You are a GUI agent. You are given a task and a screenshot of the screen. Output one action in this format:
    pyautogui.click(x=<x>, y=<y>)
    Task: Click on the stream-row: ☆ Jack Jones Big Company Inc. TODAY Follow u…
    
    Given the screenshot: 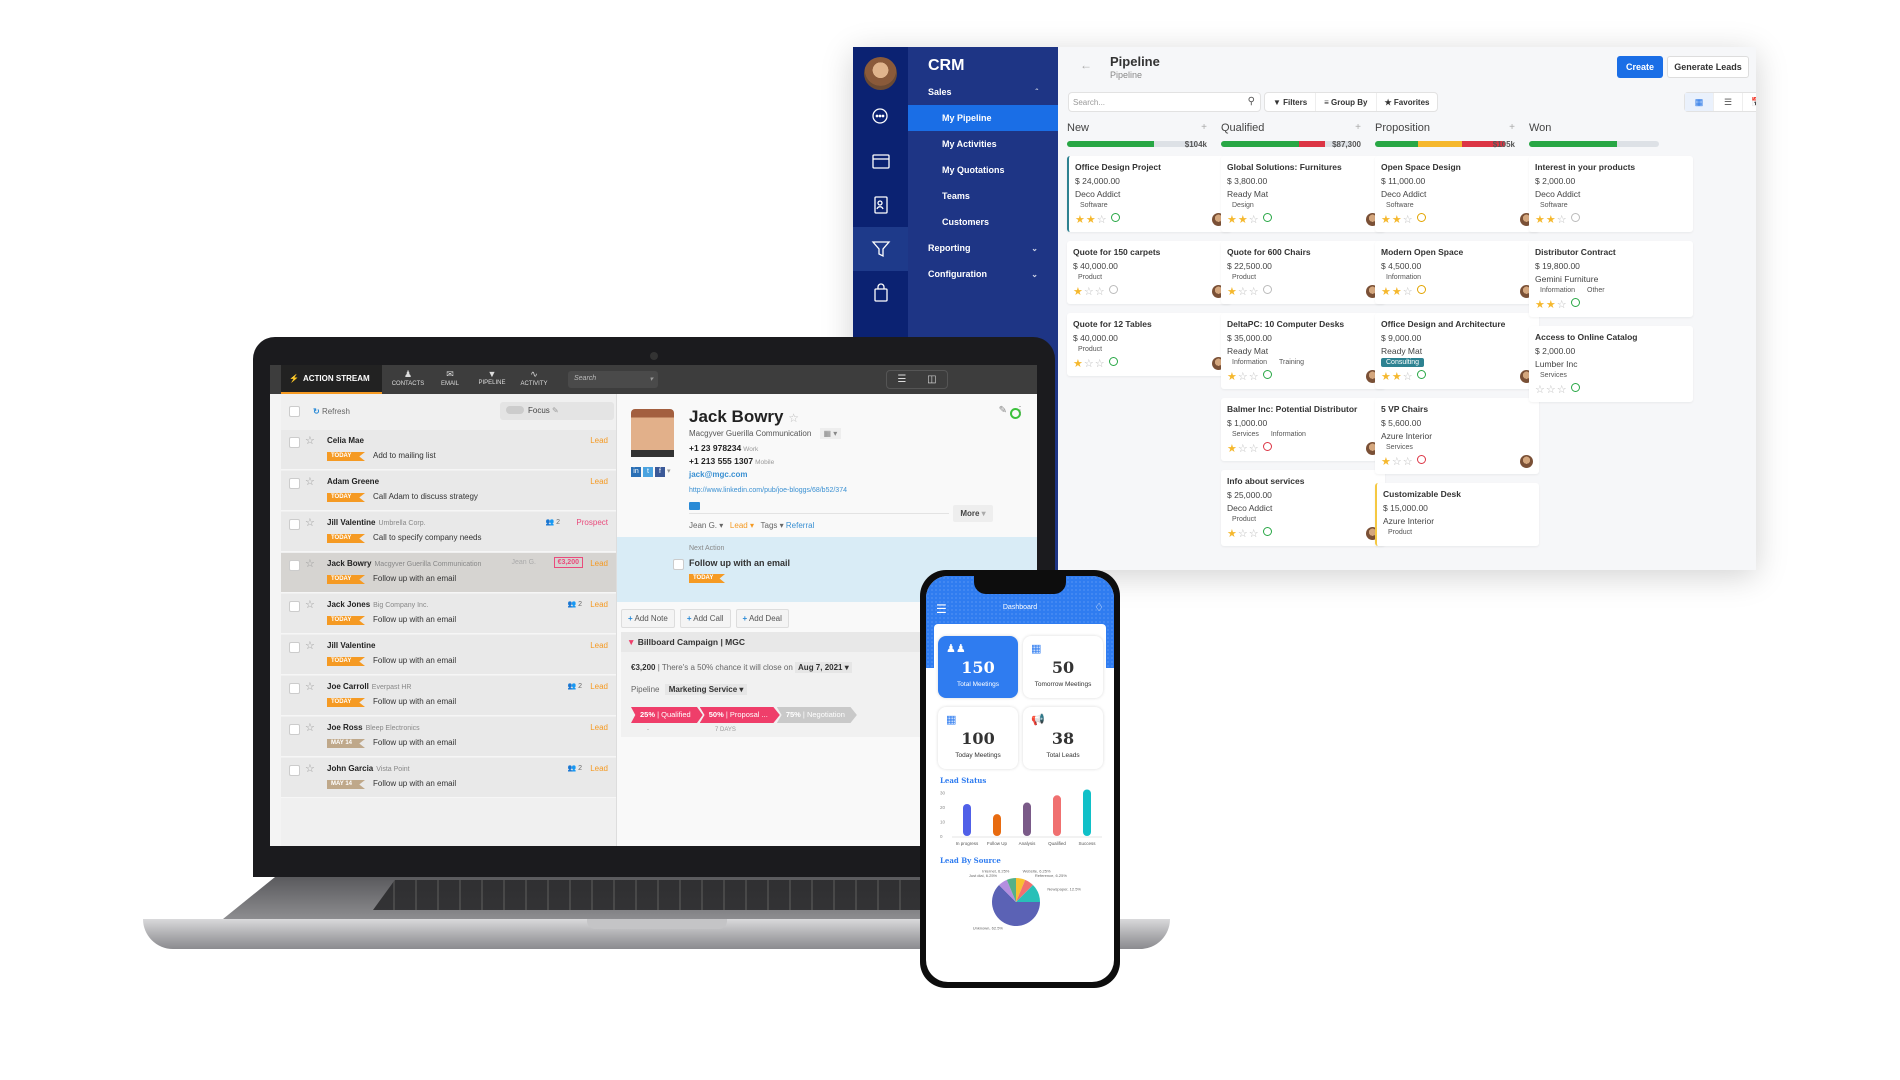 What is the action you would take?
    pyautogui.click(x=448, y=614)
    